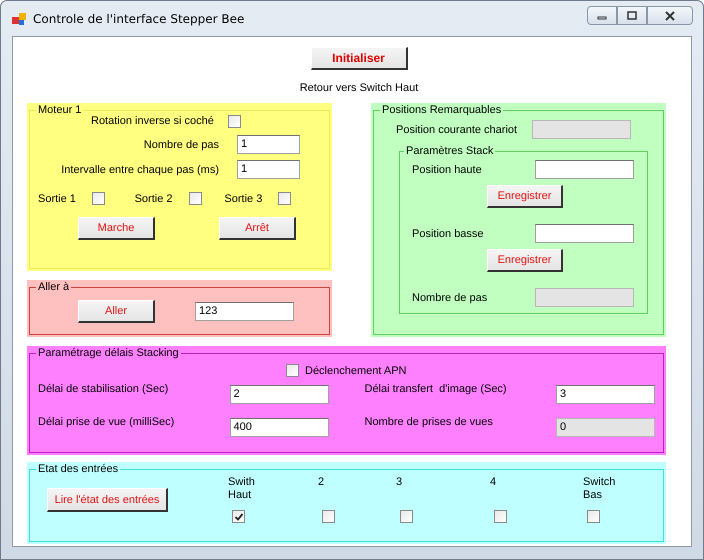 The image size is (704, 560). Describe the element at coordinates (243, 198) in the screenshot. I see `checkbox-label: Sortie 3` at that location.